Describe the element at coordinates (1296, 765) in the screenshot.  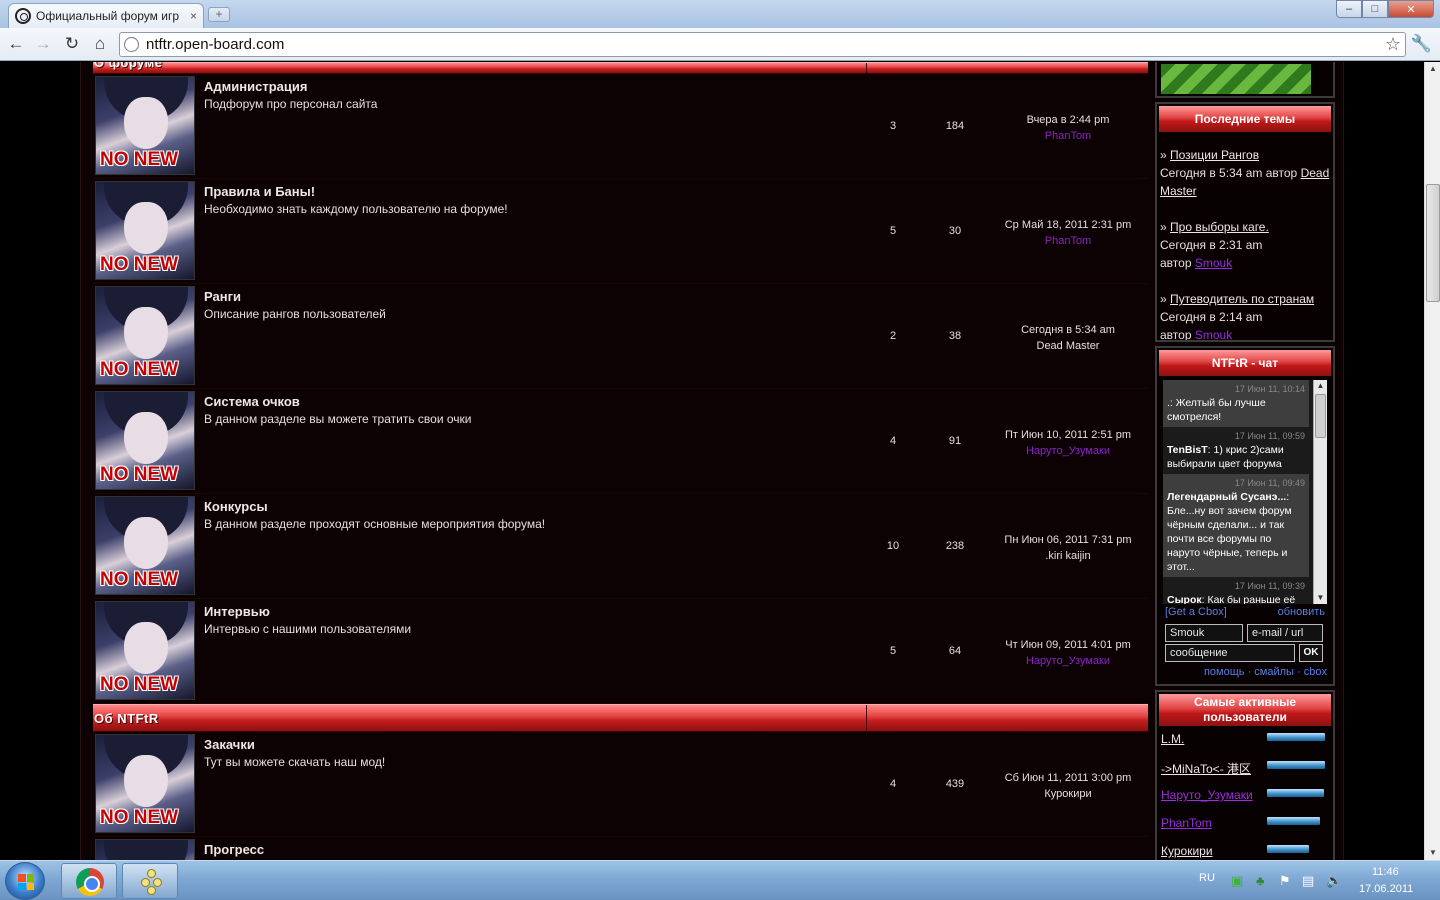
I see `activity-bar` at that location.